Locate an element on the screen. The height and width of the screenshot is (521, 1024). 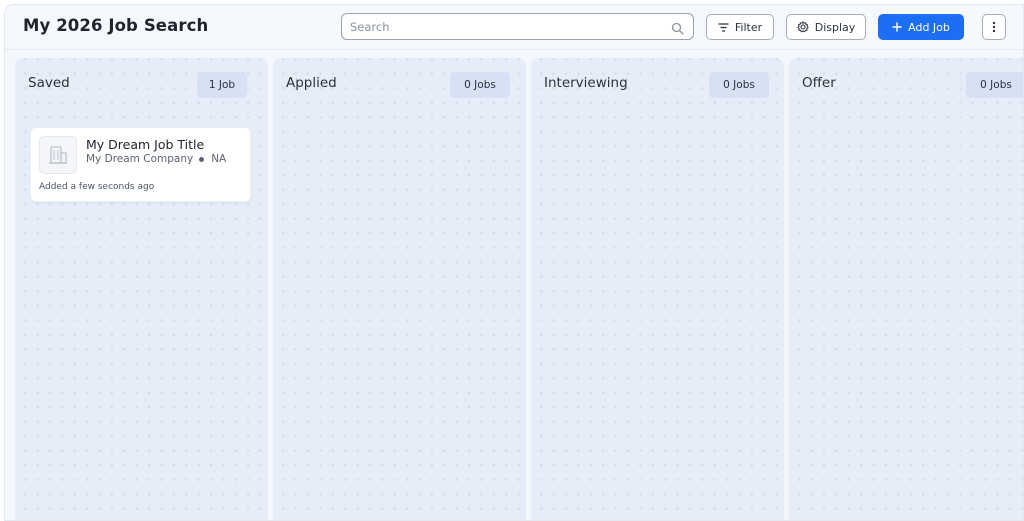
column-title: Offer is located at coordinates (819, 83).